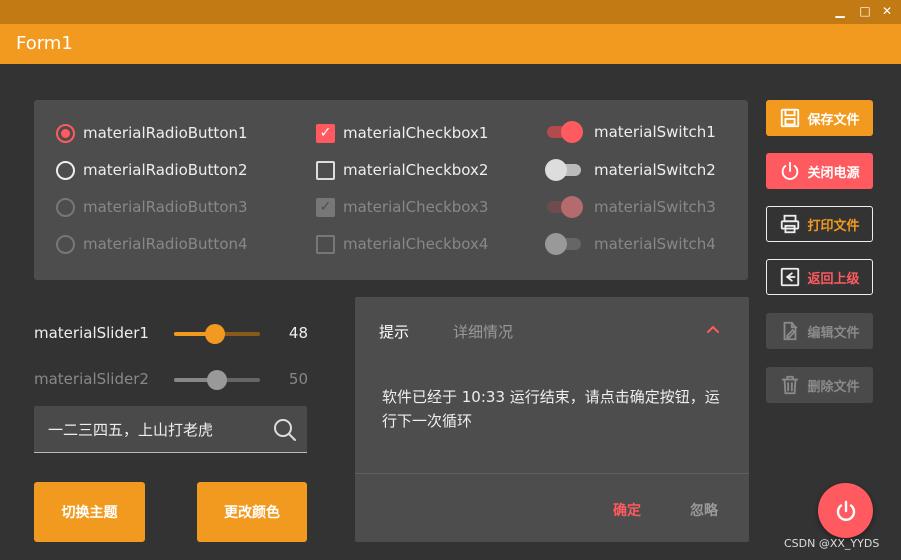 The height and width of the screenshot is (560, 901). Describe the element at coordinates (790, 385) in the screenshot. I see `trash-icon` at that location.